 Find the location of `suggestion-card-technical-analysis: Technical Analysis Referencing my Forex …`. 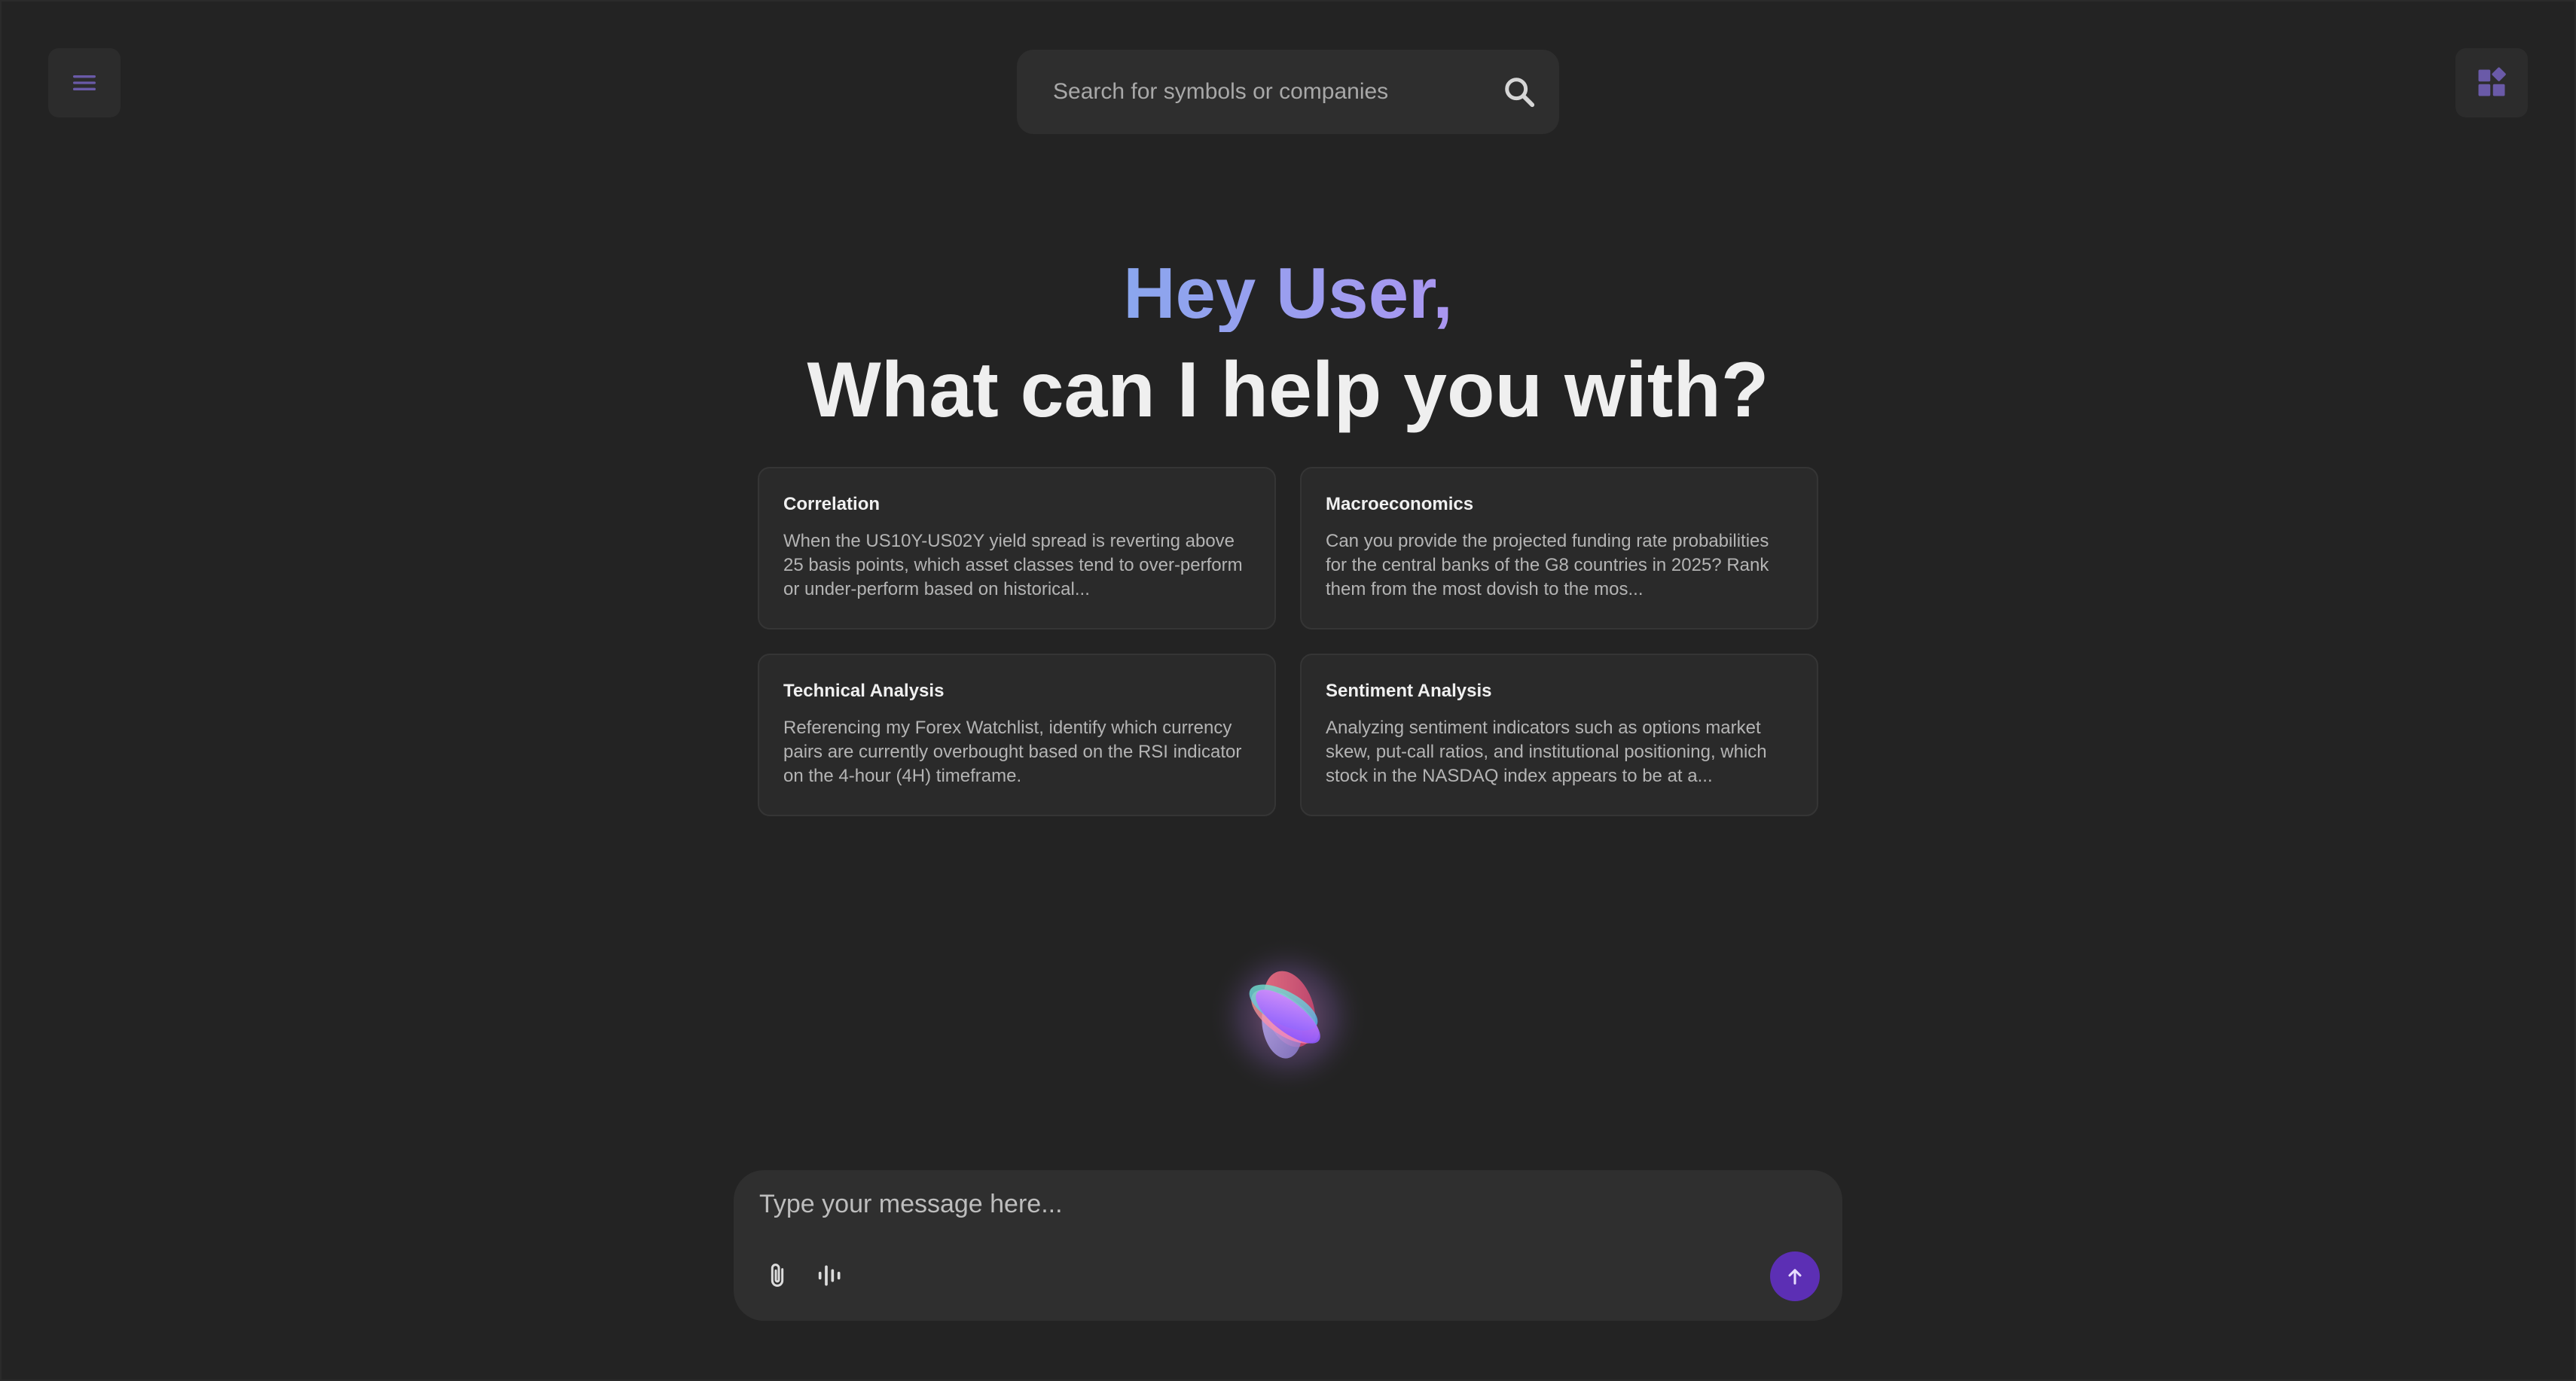

suggestion-card-technical-analysis: Technical Analysis Referencing my Forex … is located at coordinates (1017, 735).